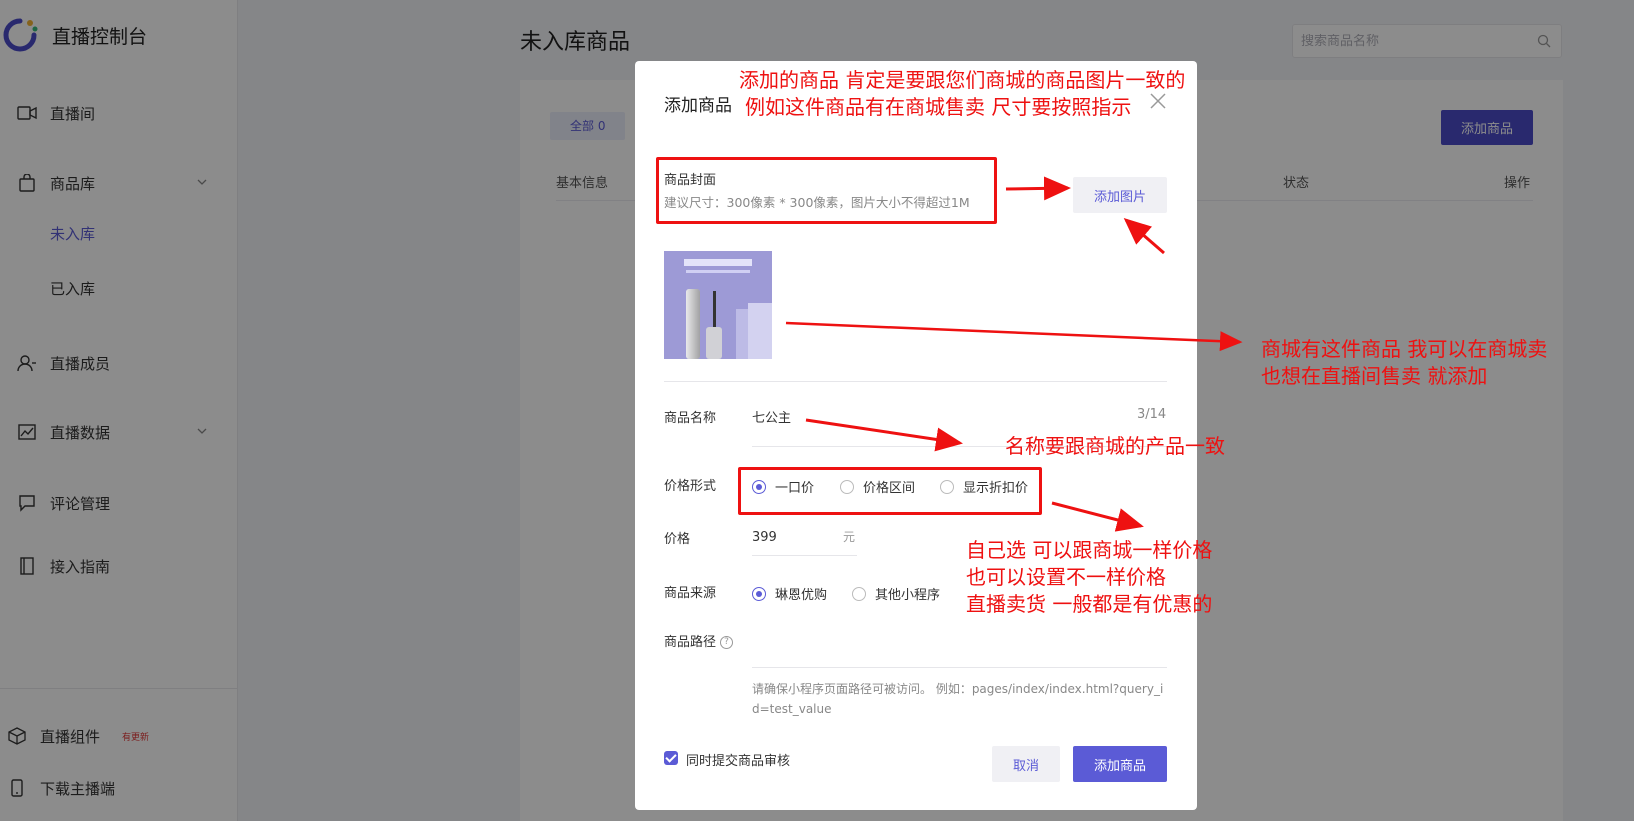  What do you see at coordinates (1374, 376) in the screenshot?
I see `annotation-right-line2: 也想在直播间售卖 就添加` at bounding box center [1374, 376].